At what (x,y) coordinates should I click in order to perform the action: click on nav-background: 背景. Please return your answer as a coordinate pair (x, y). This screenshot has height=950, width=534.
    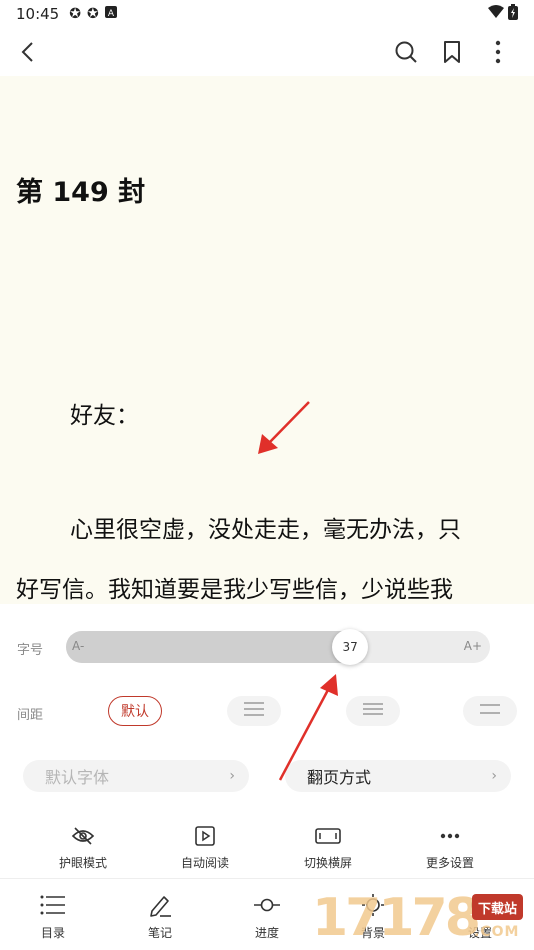
    Looking at the image, I should click on (373, 916).